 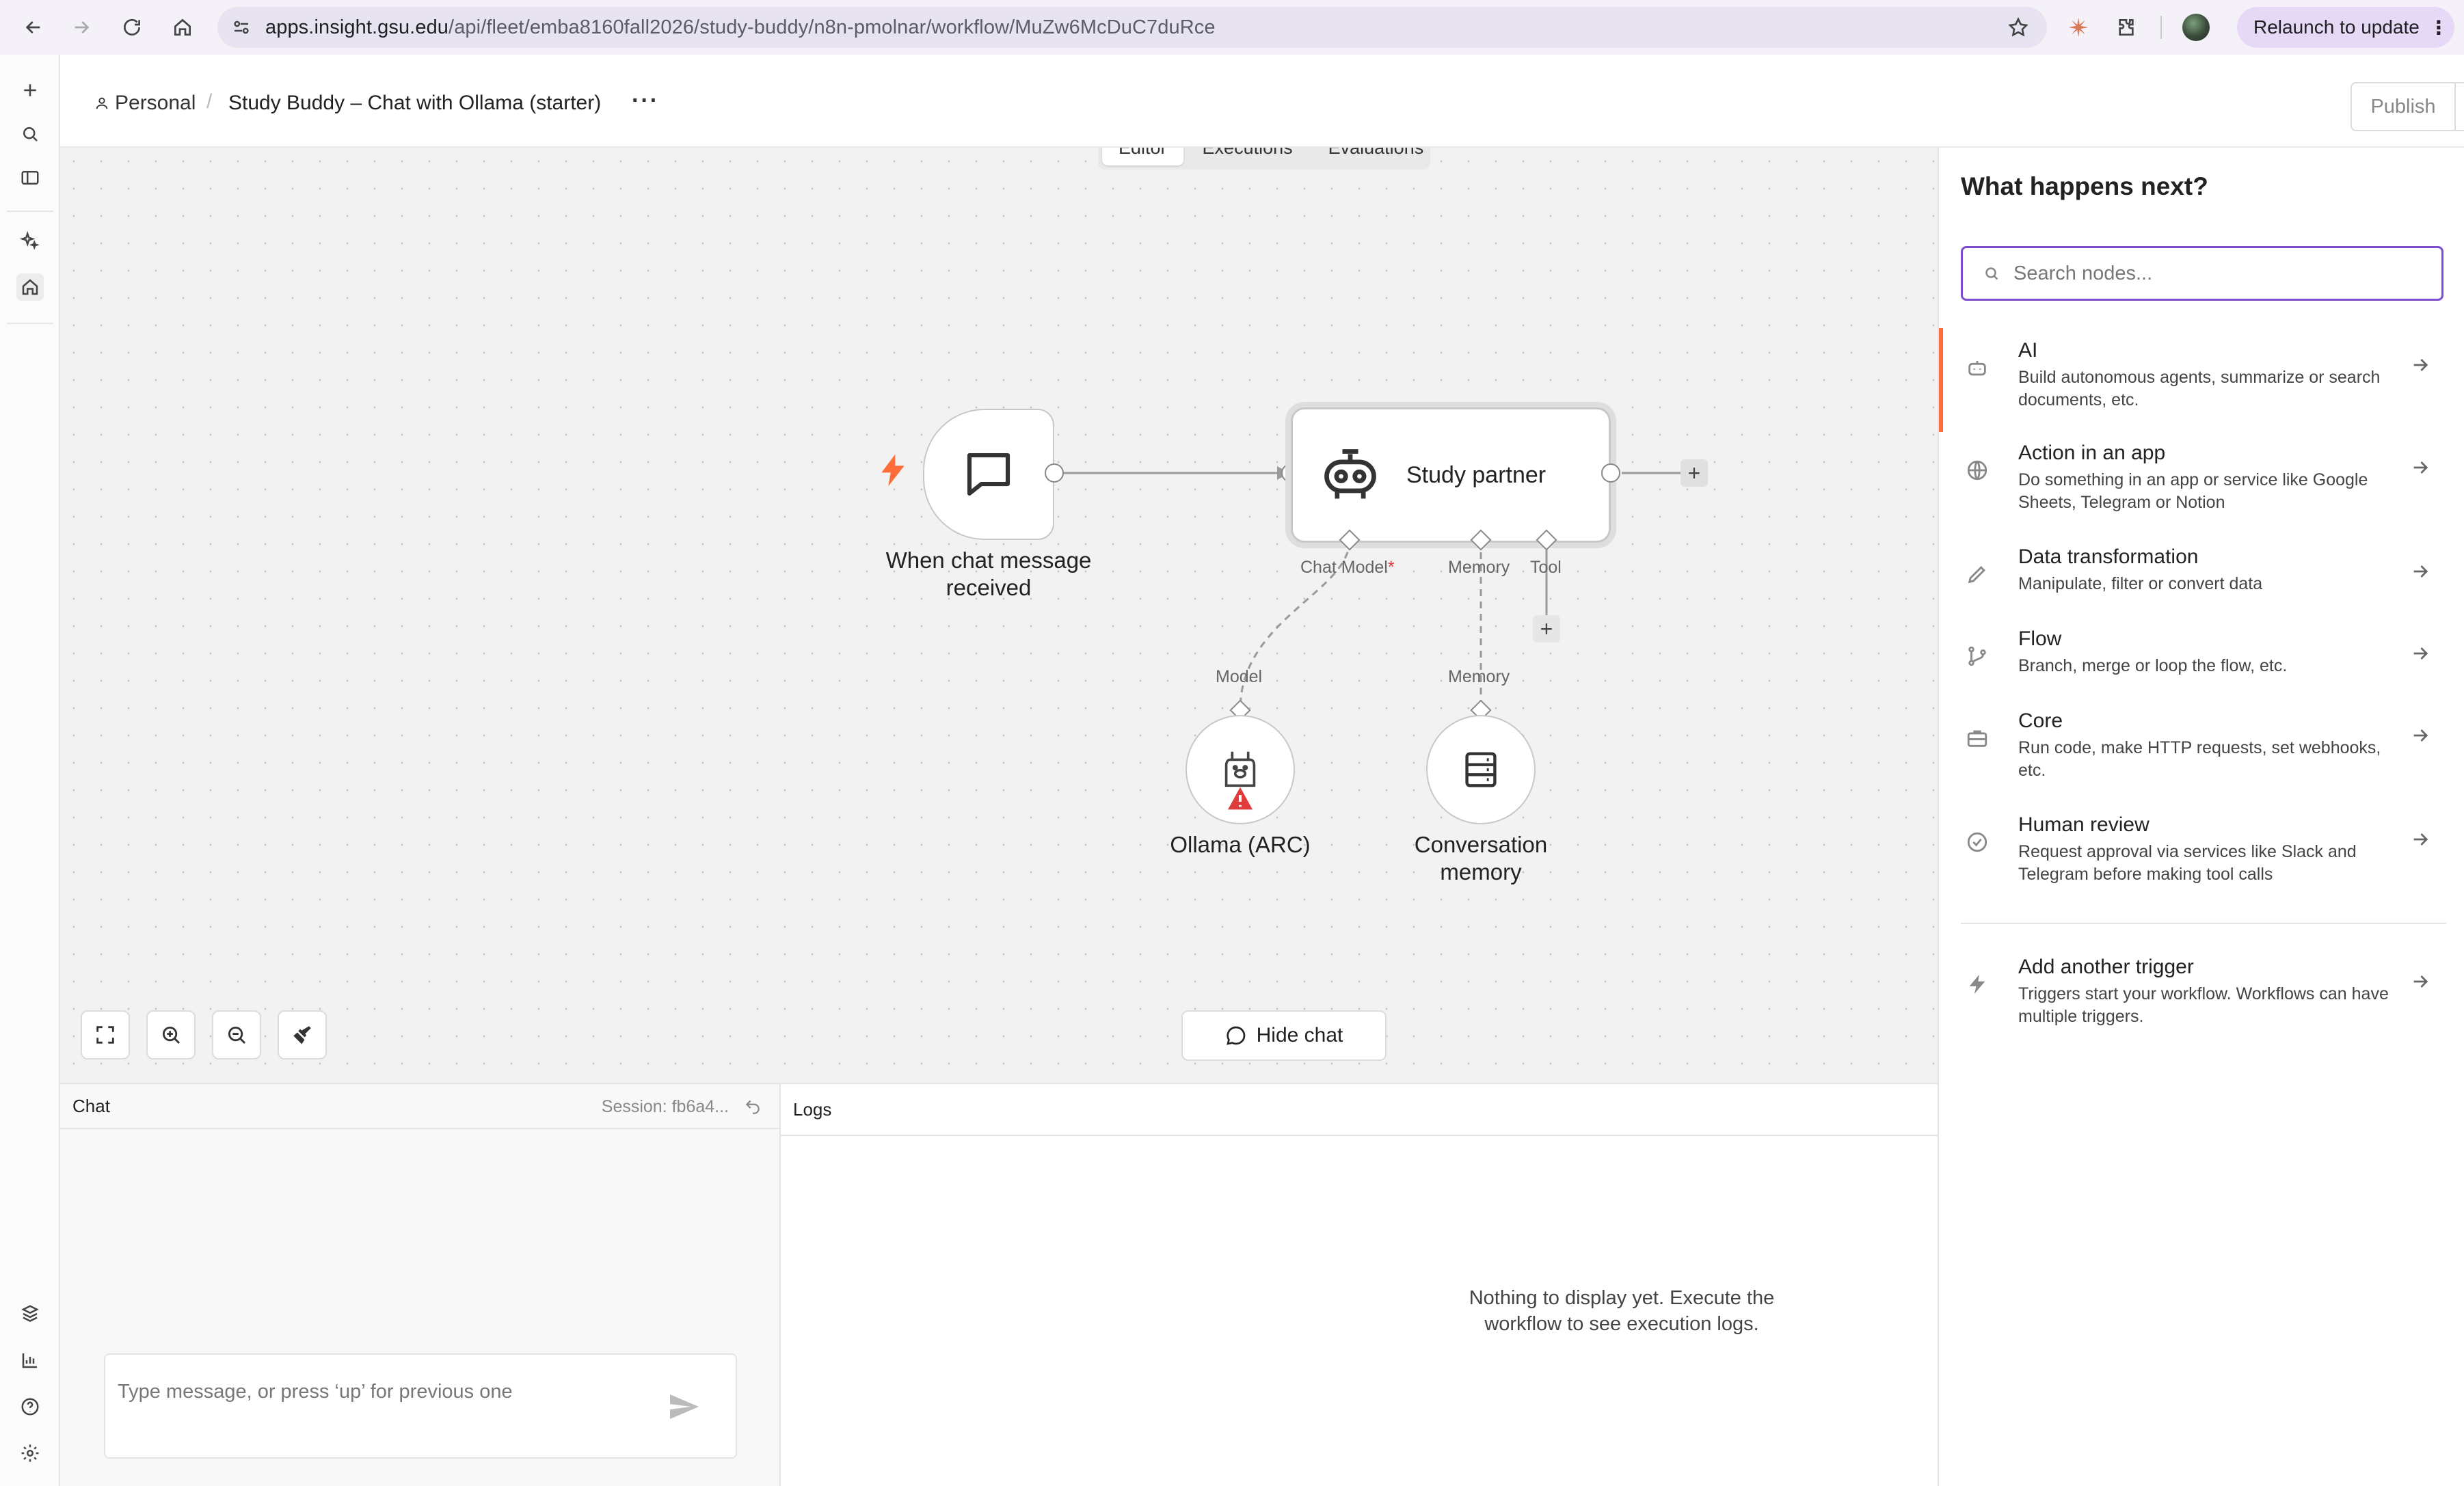 What do you see at coordinates (2126, 27) in the screenshot?
I see `puzzle-extensions-icon` at bounding box center [2126, 27].